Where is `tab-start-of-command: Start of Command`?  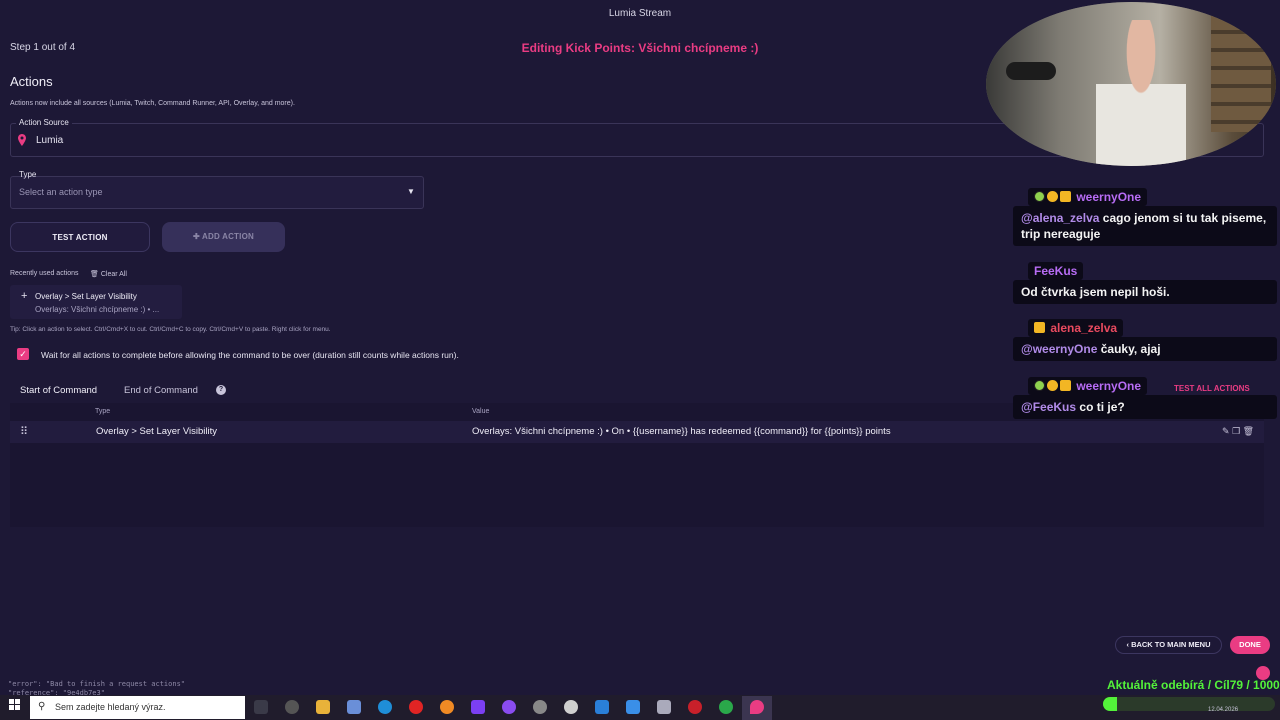 tab-start-of-command: Start of Command is located at coordinates (58, 390).